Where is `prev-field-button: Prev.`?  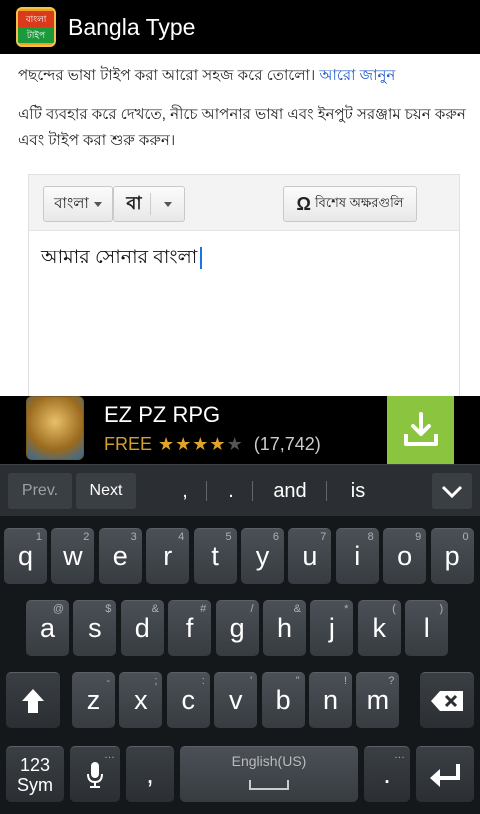
prev-field-button: Prev. is located at coordinates (40, 491).